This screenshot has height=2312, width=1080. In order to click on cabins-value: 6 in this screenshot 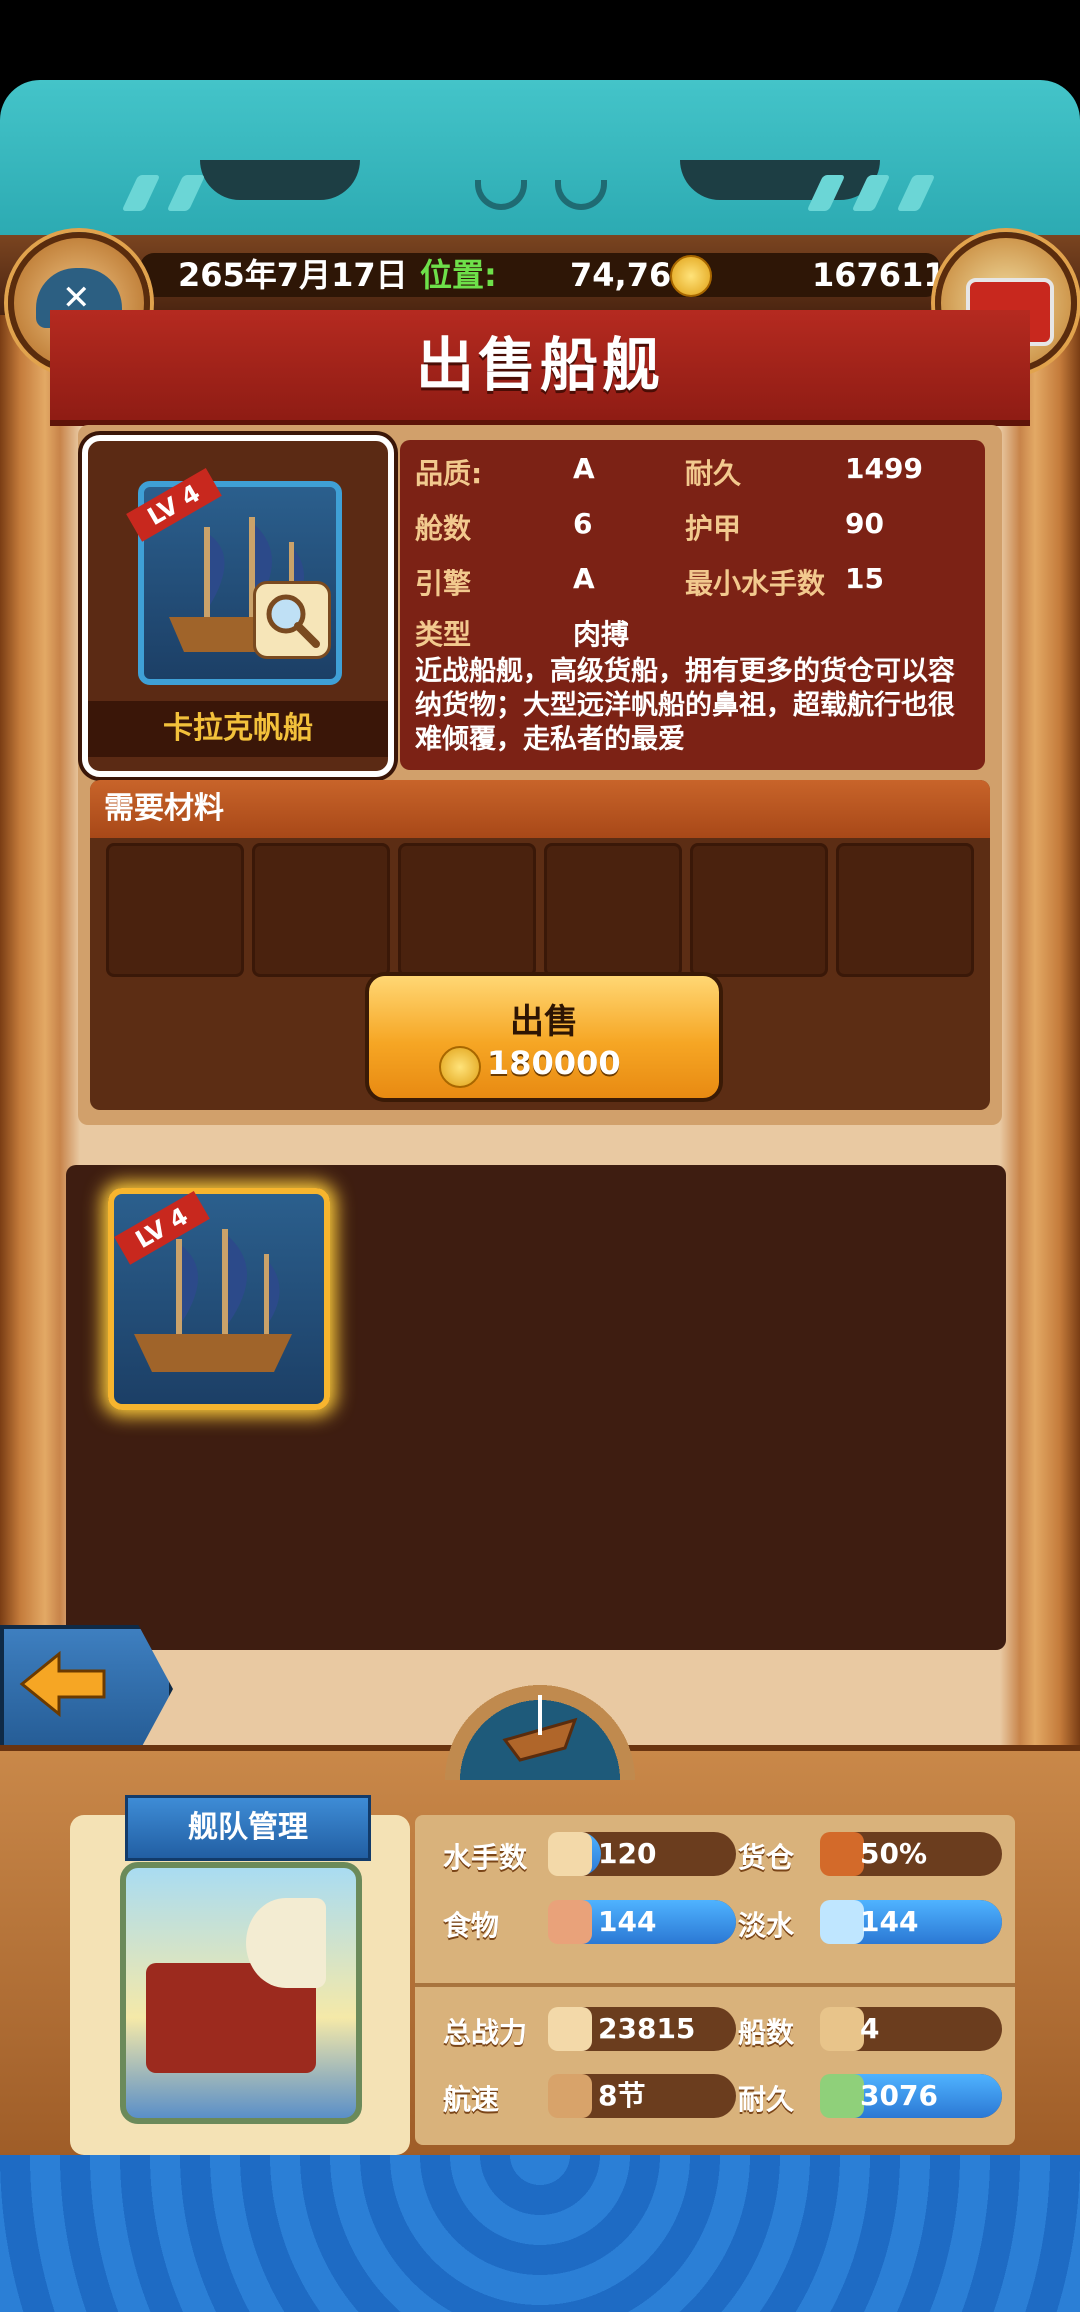, I will do `click(583, 523)`.